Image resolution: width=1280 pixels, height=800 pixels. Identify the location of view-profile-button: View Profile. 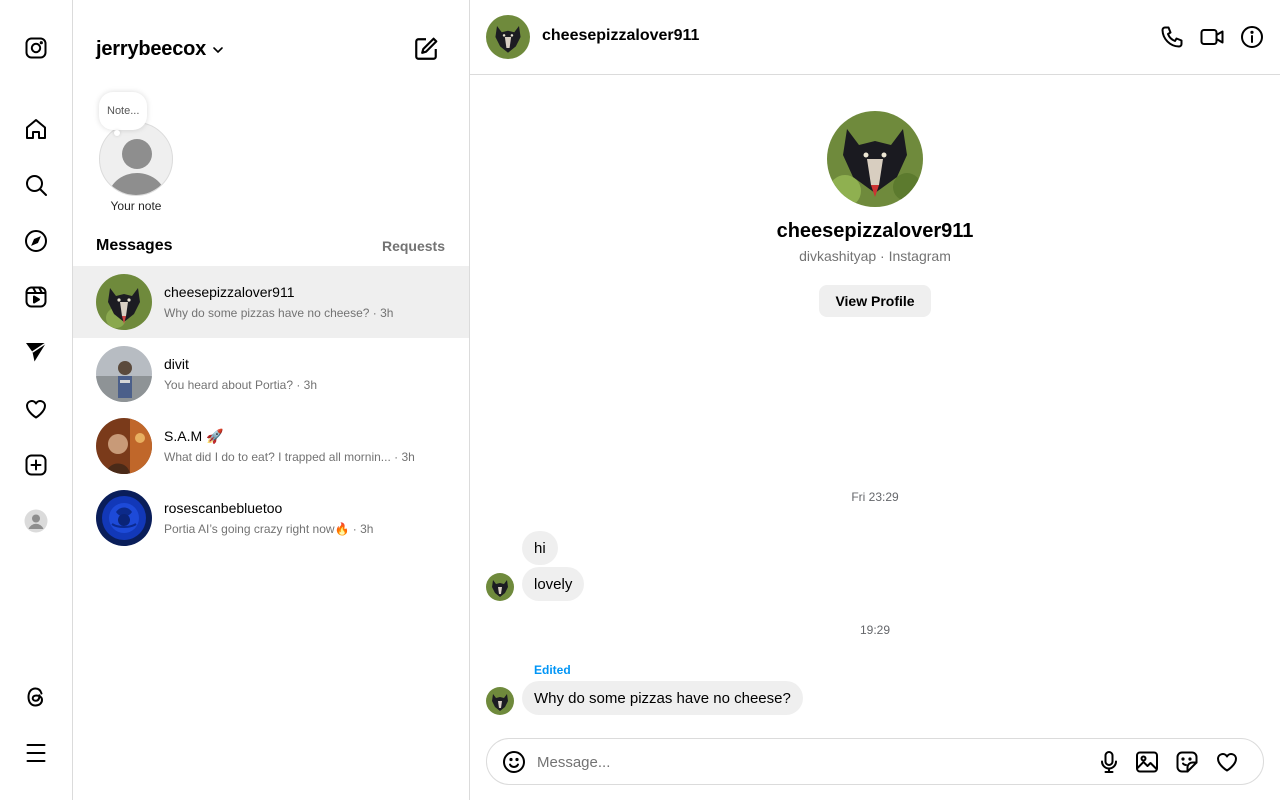
(875, 301).